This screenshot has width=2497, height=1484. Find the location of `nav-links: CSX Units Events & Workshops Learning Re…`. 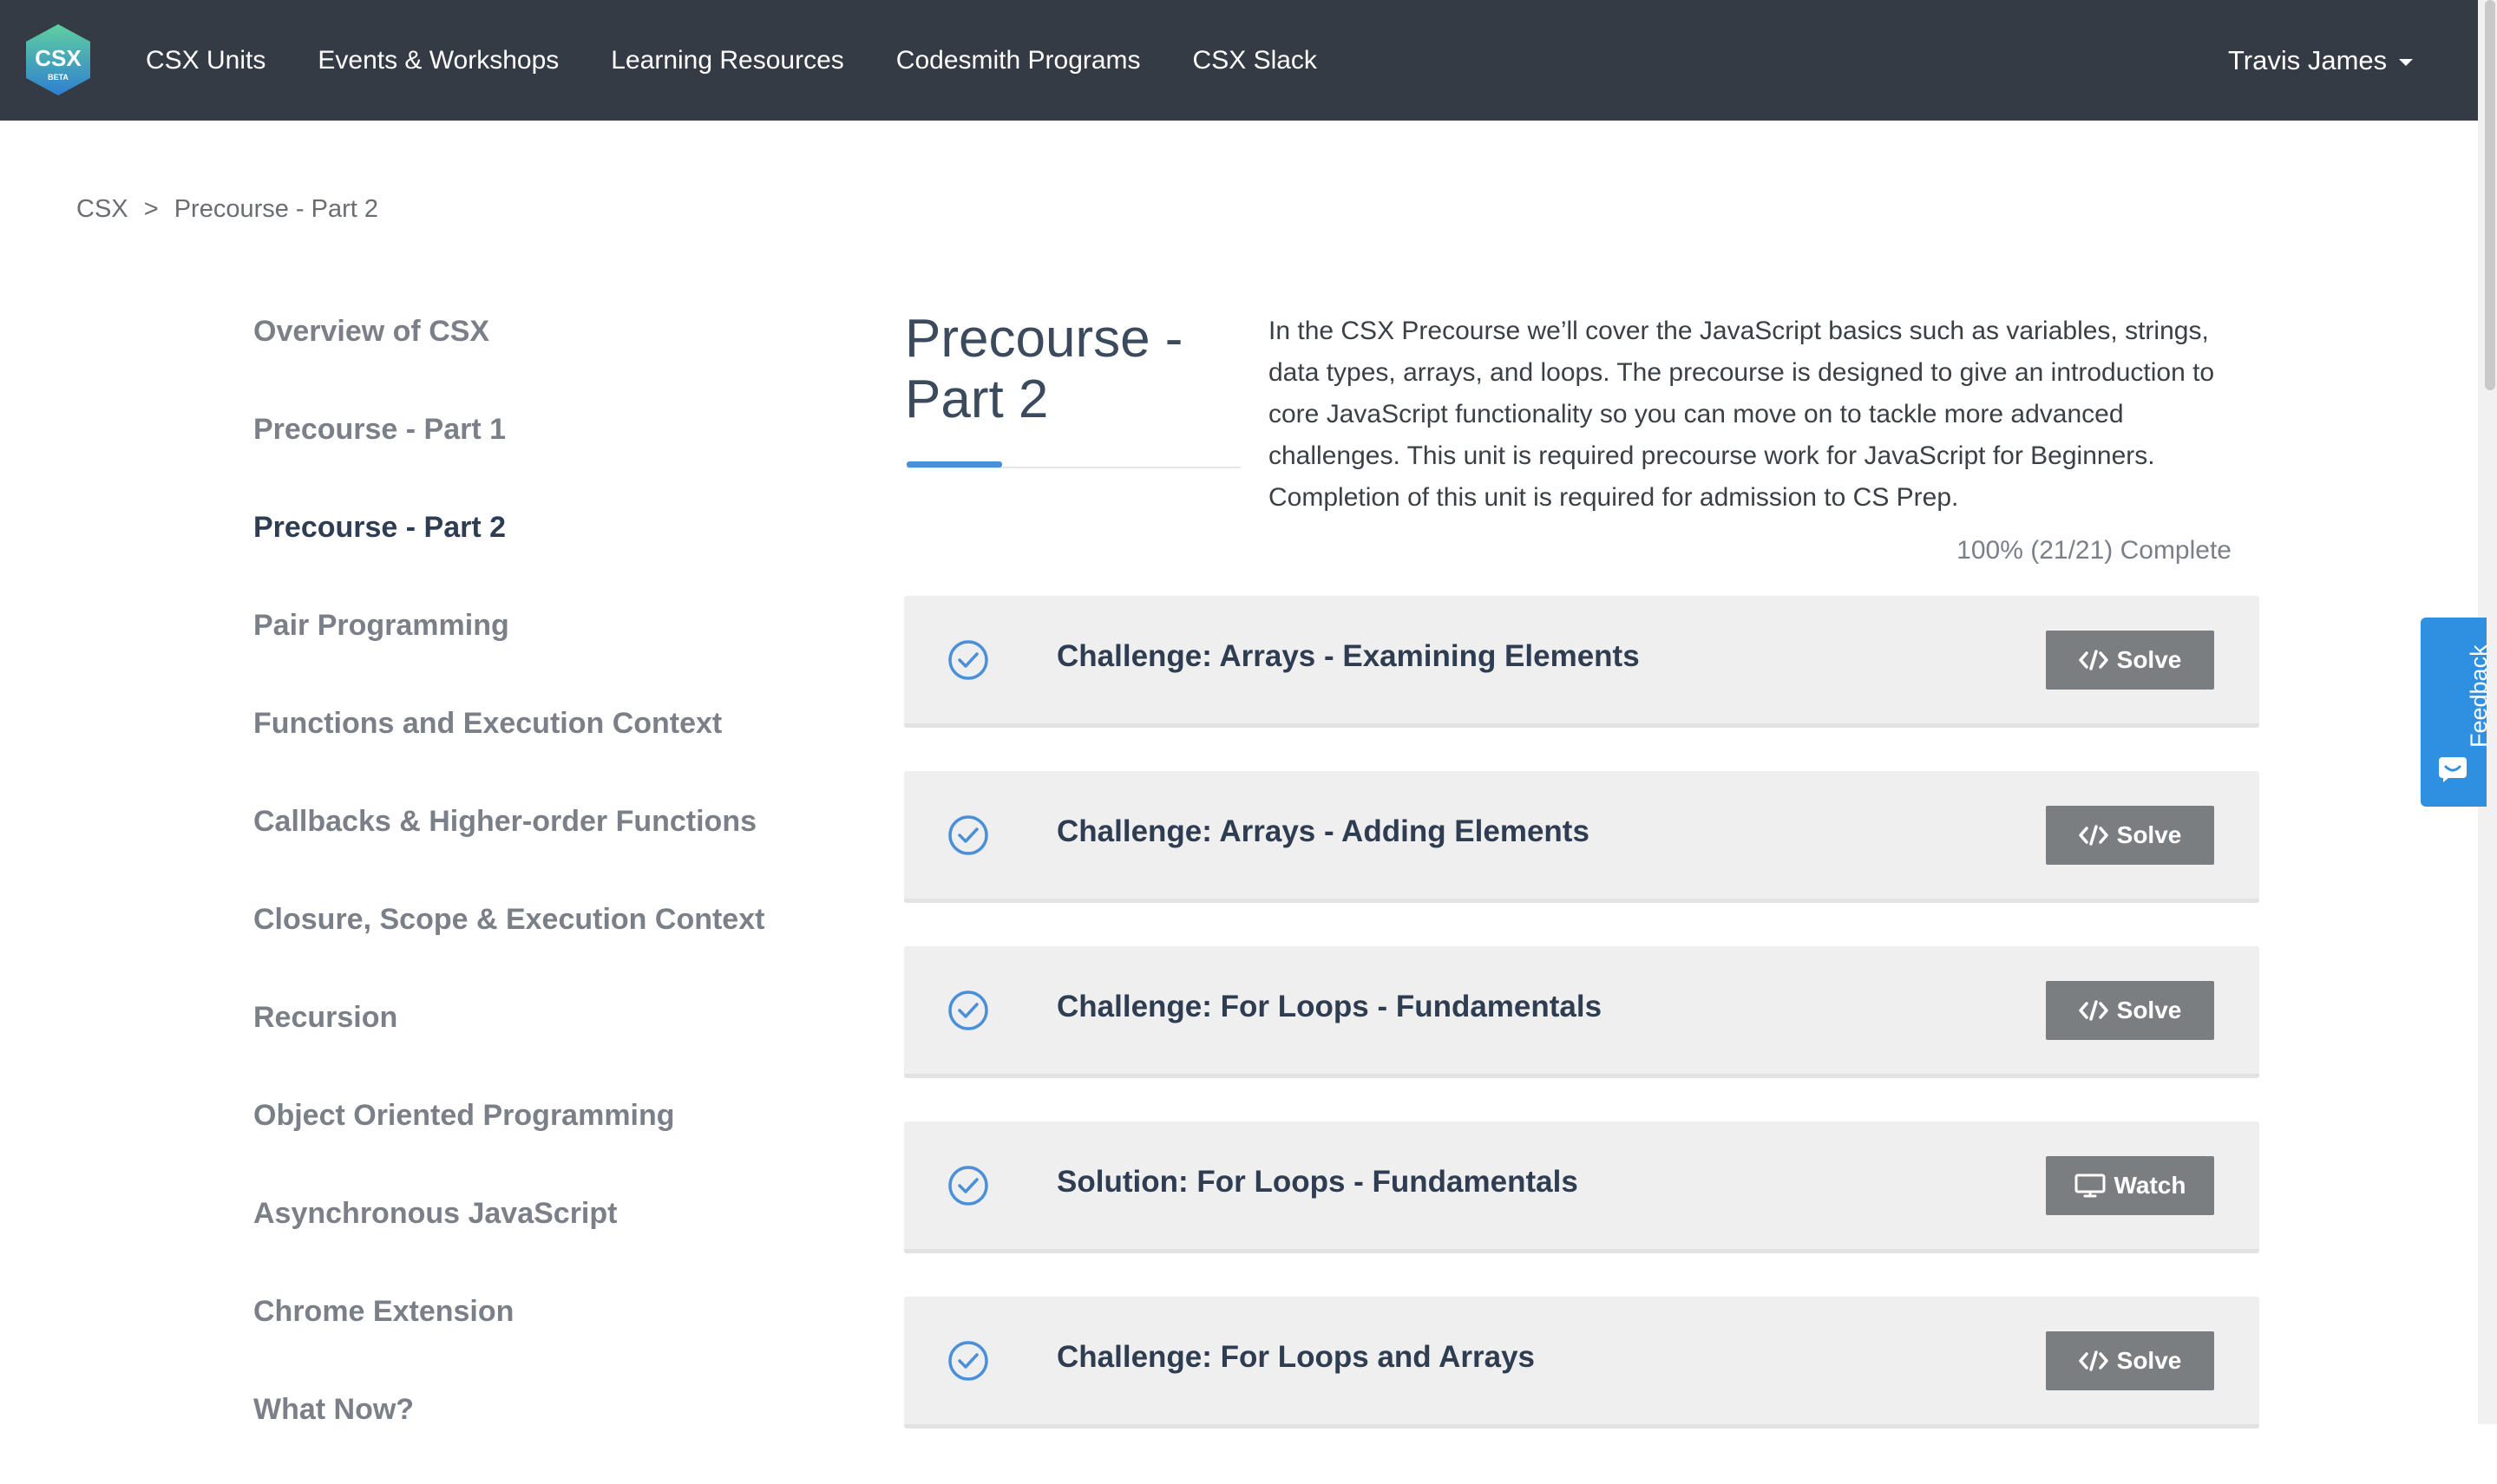

nav-links: CSX Units Events & Workshops Learning Re… is located at coordinates (757, 61).